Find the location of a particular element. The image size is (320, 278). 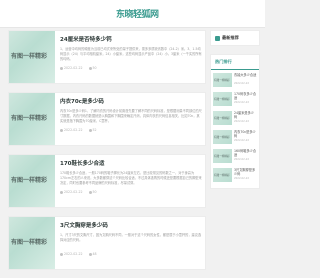

article-title: 3尺文胸穿是多少码 is located at coordinates (131, 225).